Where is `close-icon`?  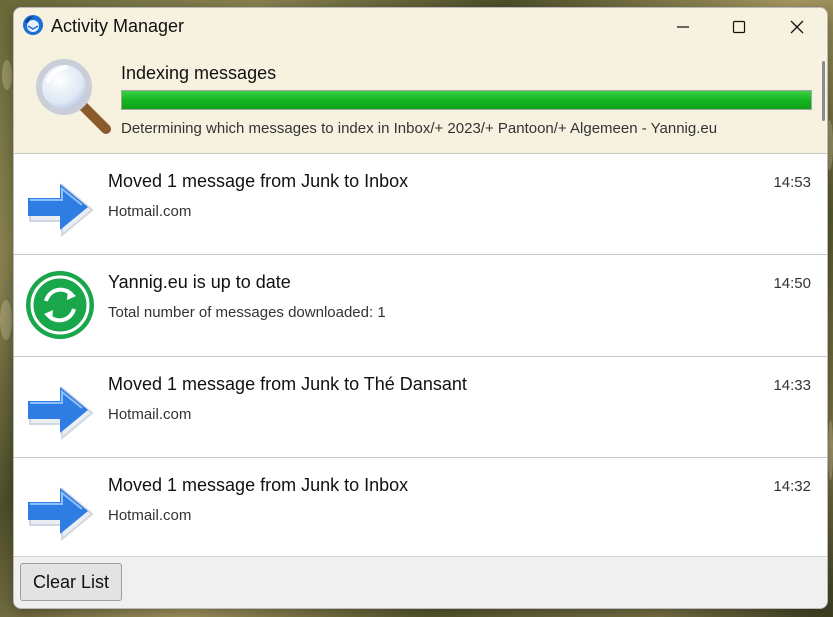
close-icon is located at coordinates (797, 26).